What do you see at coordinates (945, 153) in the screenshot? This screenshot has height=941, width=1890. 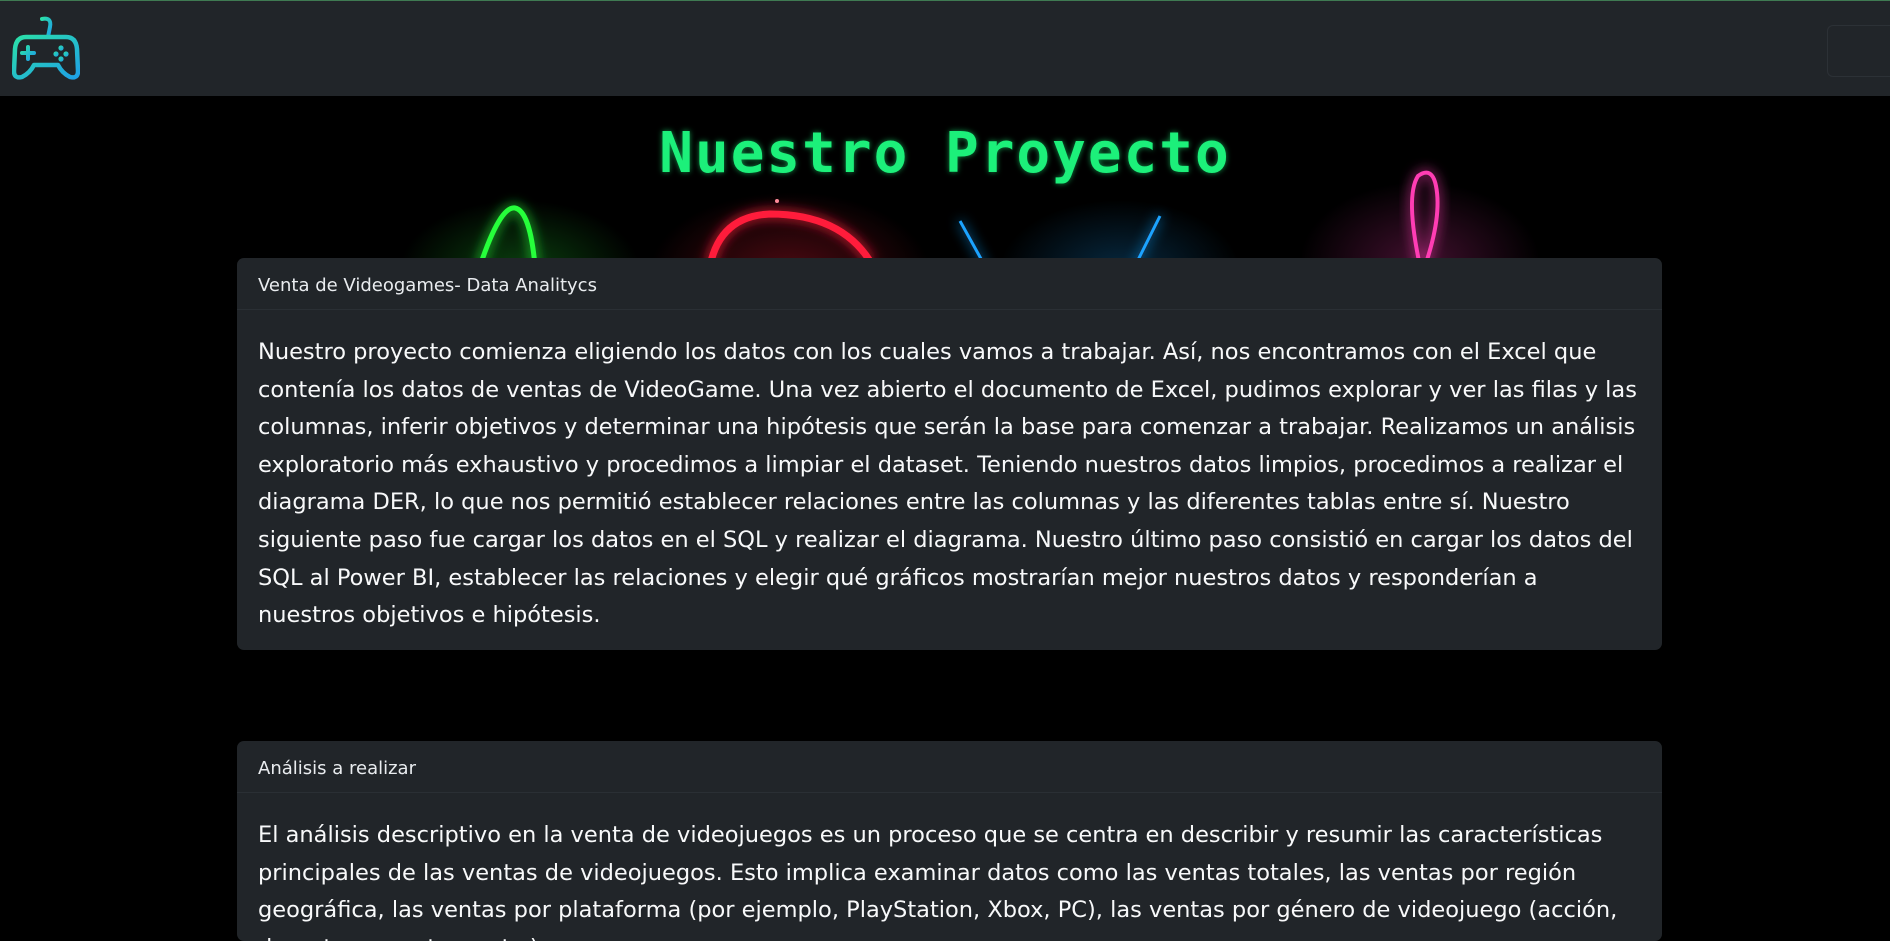 I see `hero-title: Nuestro Proyecto` at bounding box center [945, 153].